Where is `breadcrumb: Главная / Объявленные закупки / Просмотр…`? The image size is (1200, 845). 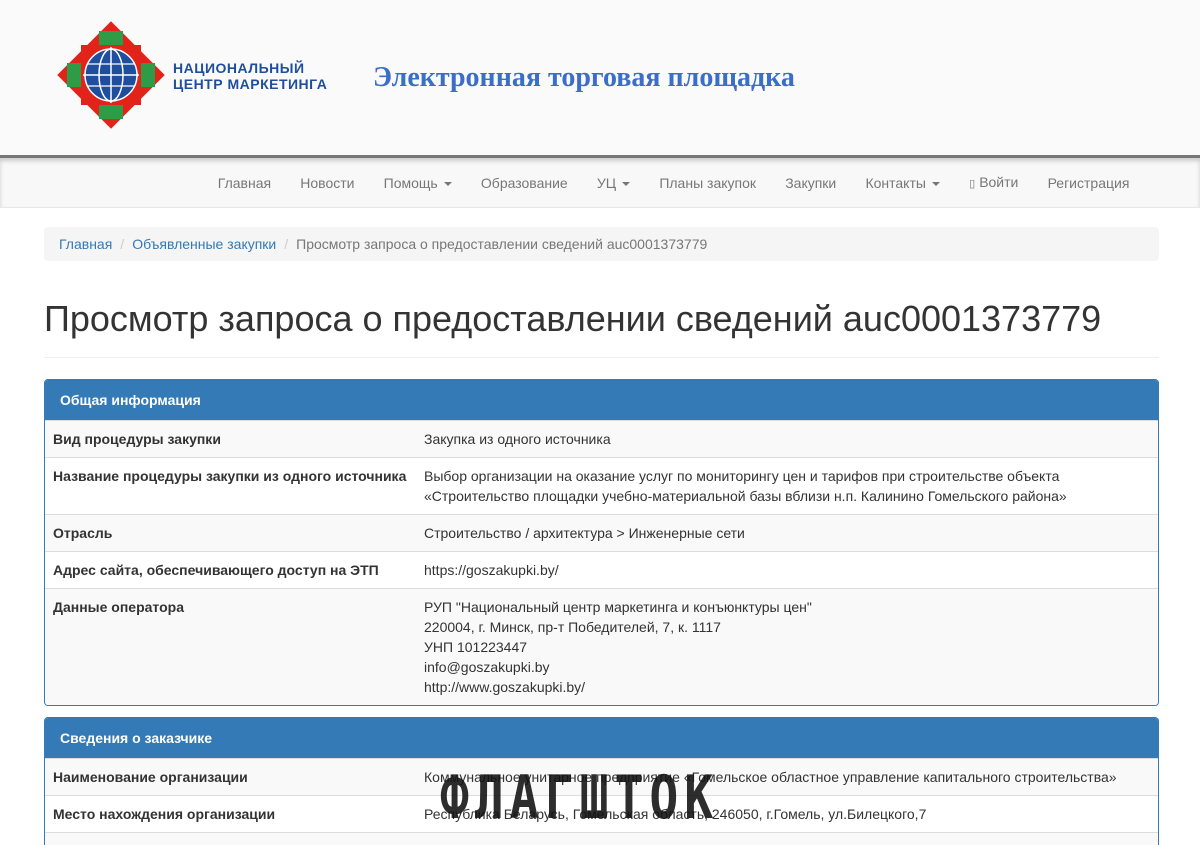 breadcrumb: Главная / Объявленные закупки / Просмотр… is located at coordinates (601, 244).